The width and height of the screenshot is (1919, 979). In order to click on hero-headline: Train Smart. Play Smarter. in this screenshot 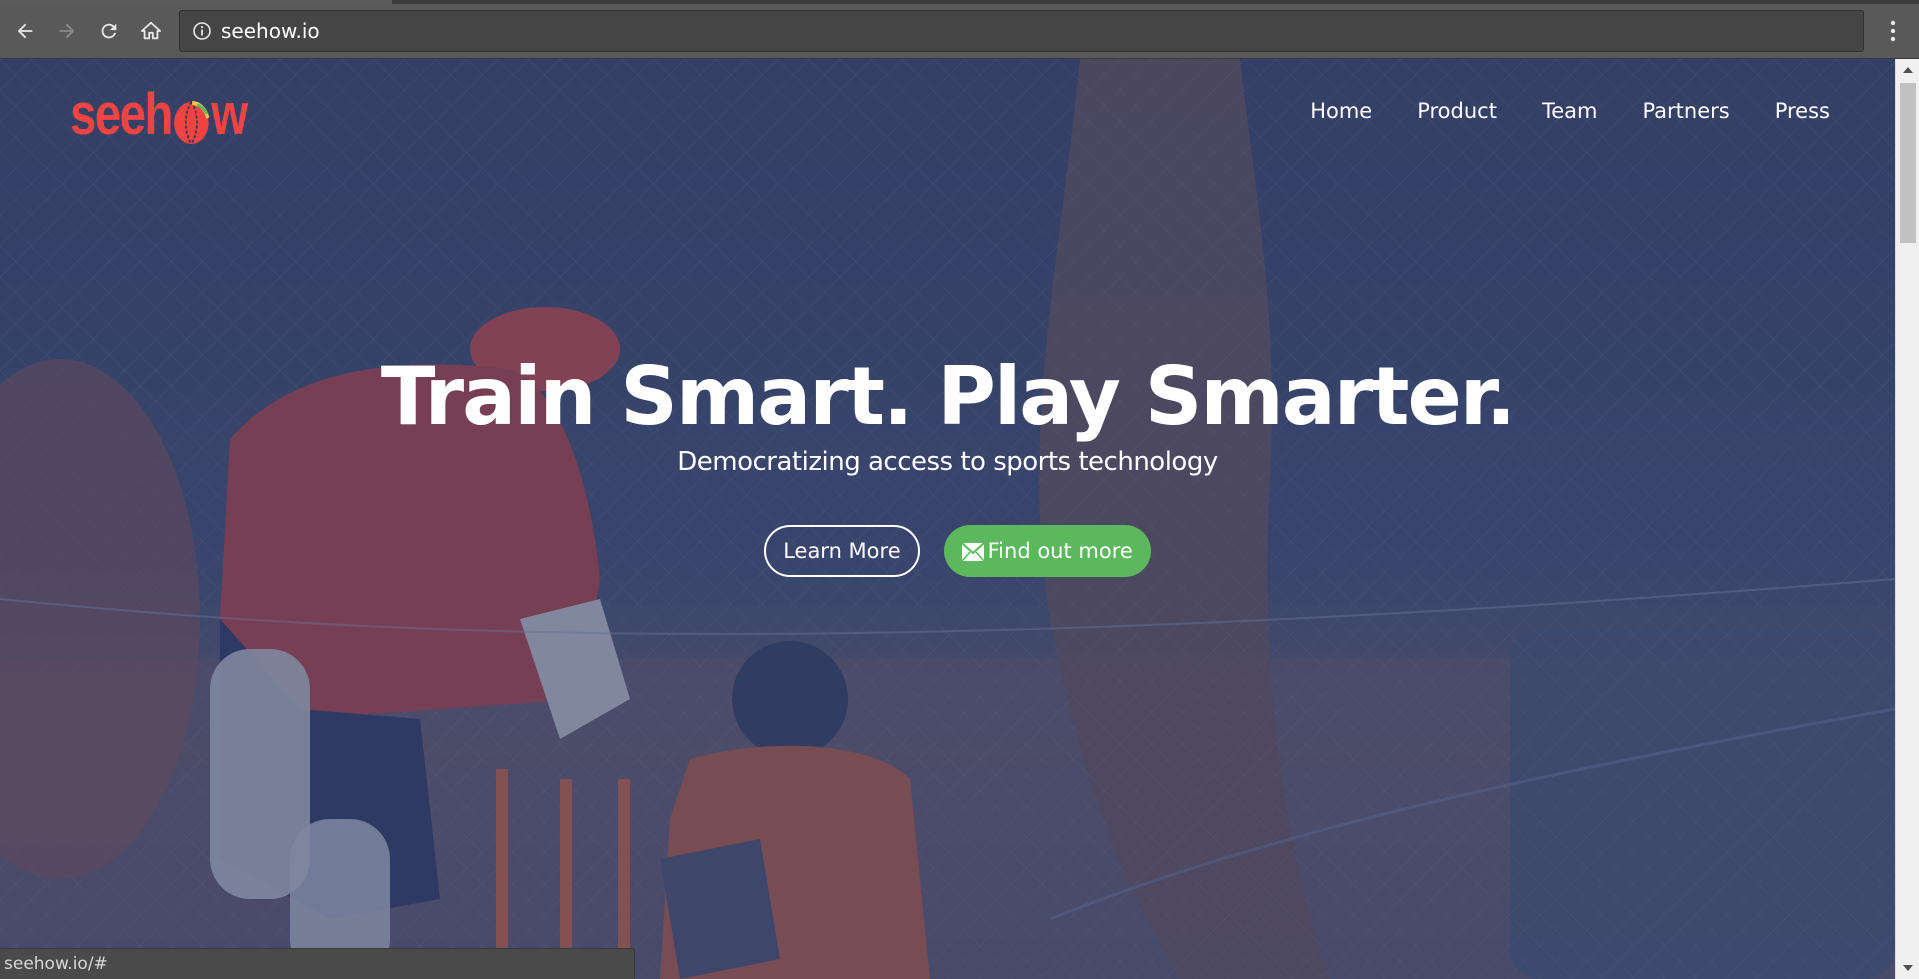, I will do `click(948, 396)`.